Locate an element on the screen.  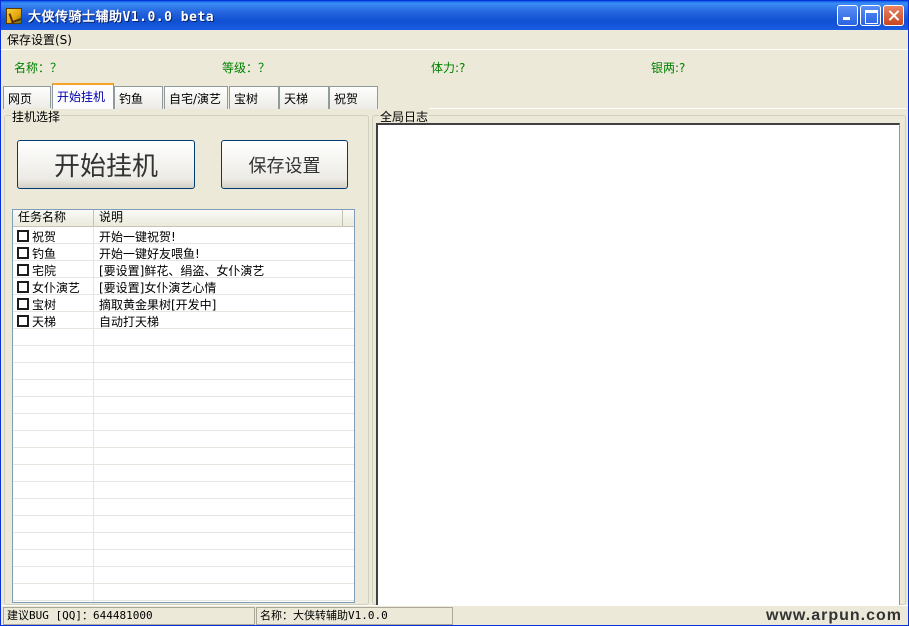
task-name: 钓鱼 is located at coordinates (44, 254).